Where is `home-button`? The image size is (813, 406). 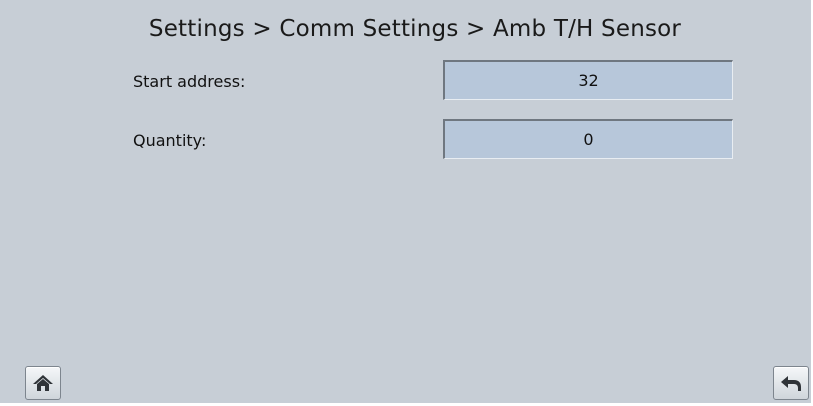 home-button is located at coordinates (43, 383).